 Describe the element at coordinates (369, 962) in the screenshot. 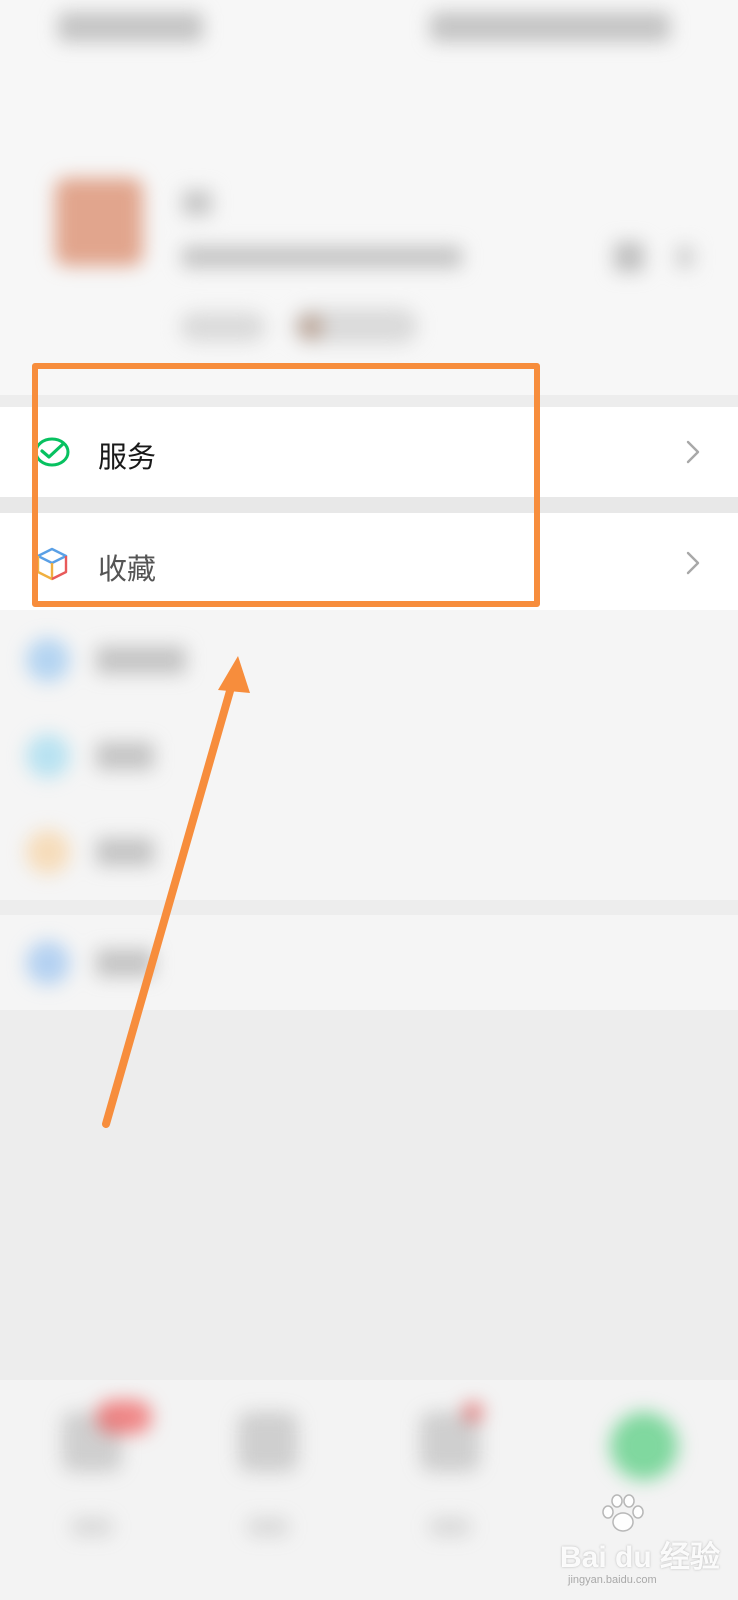

I see `menu-list-blurred` at that location.